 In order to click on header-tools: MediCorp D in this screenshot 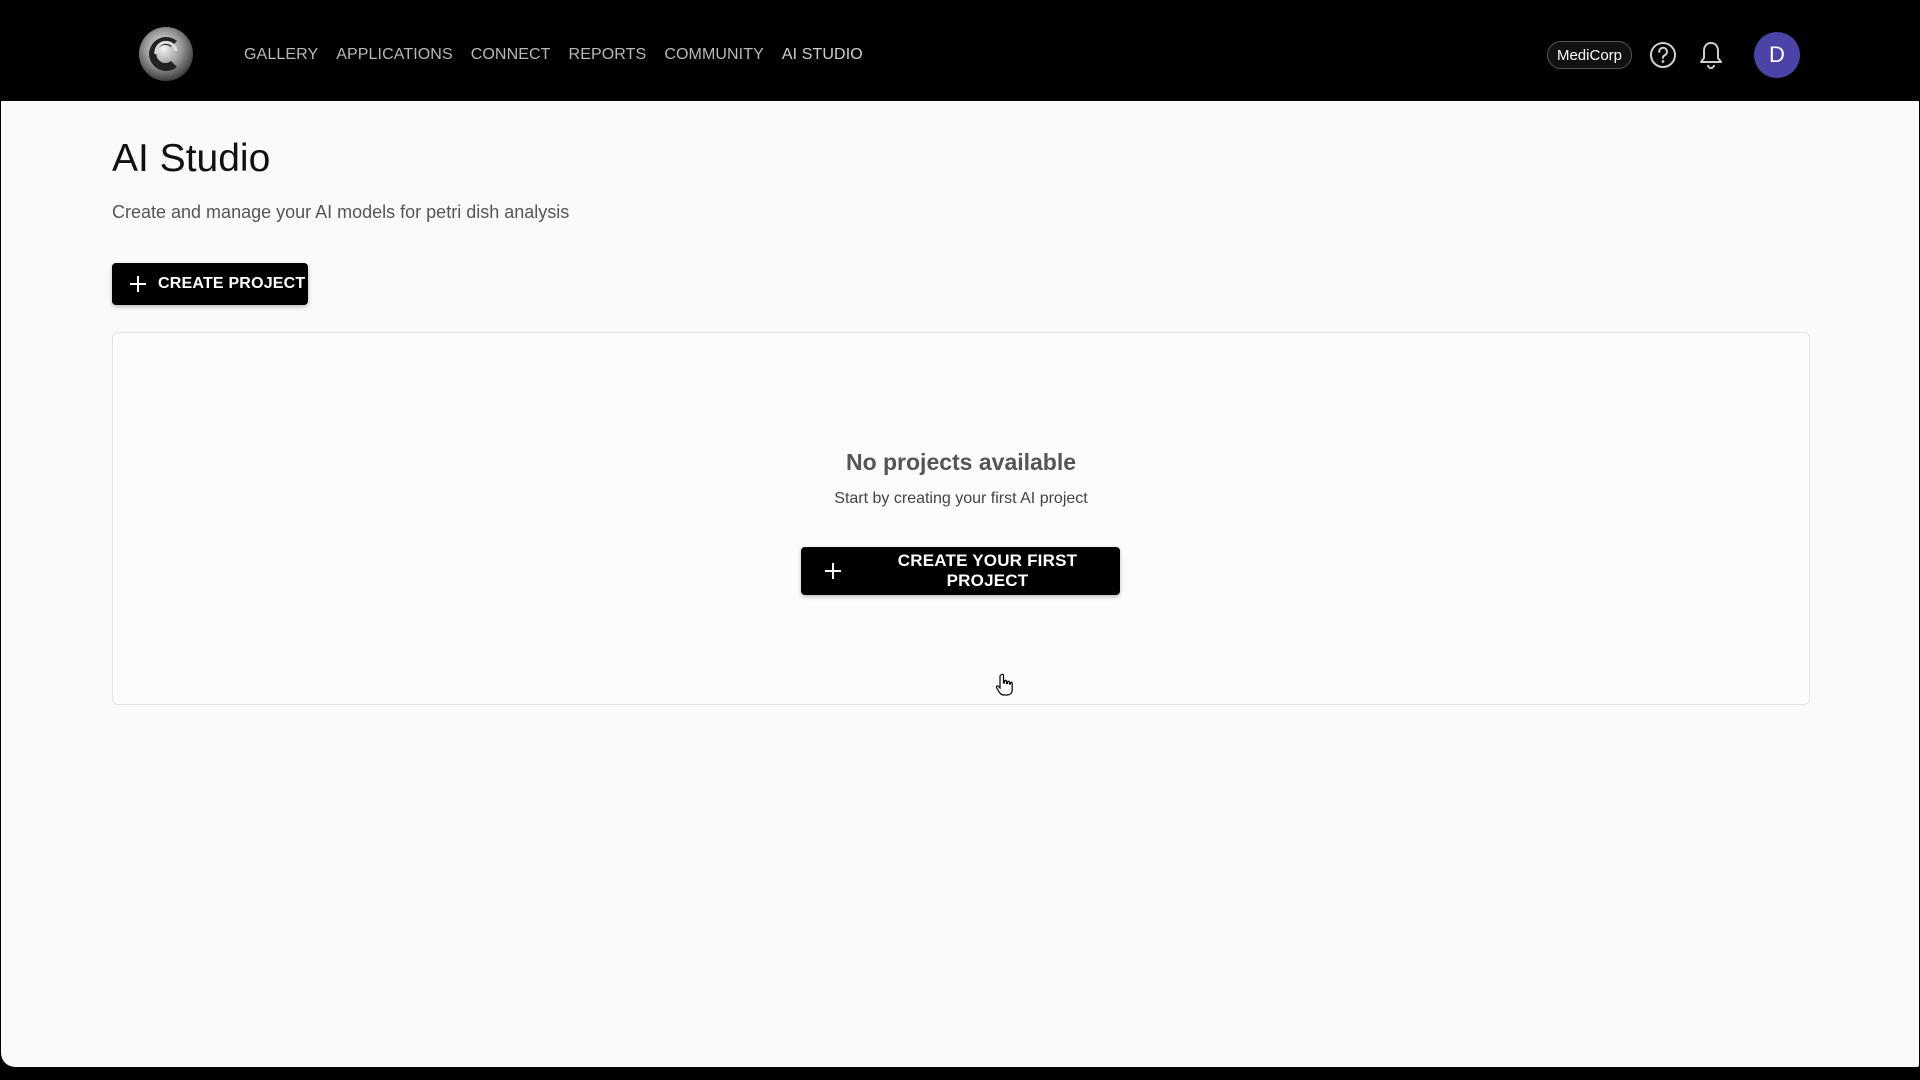, I will do `click(1673, 55)`.